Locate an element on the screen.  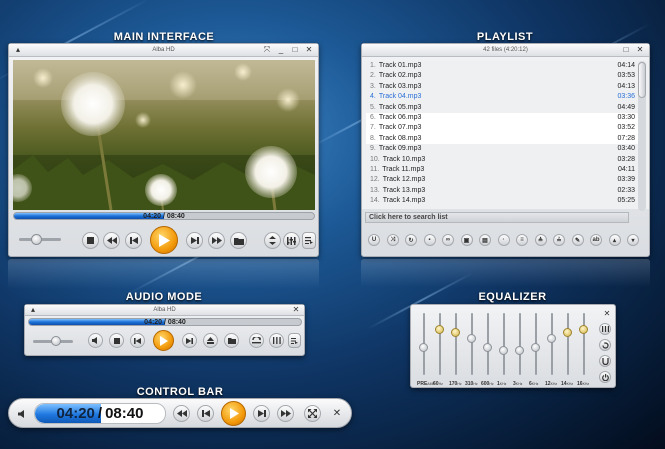
eq-settings-button is located at coordinates (605, 329).